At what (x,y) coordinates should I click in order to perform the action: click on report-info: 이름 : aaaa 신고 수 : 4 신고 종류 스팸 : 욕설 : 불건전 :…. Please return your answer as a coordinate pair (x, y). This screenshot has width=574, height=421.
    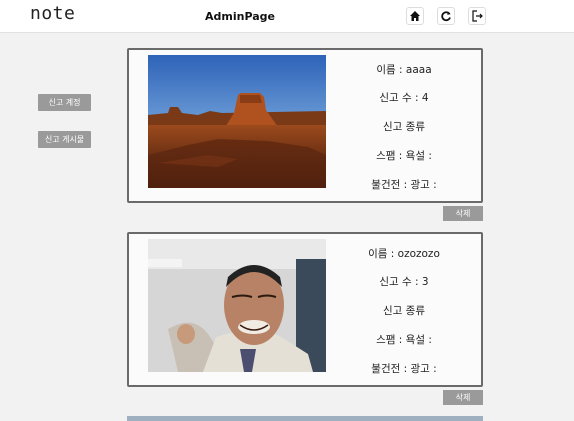
    Looking at the image, I should click on (404, 127).